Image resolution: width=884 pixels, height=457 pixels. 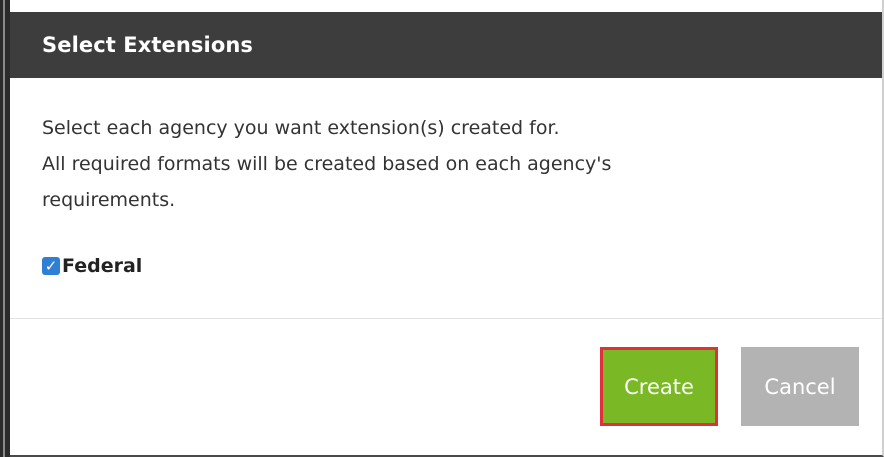 What do you see at coordinates (446, 318) in the screenshot?
I see `footer-divider` at bounding box center [446, 318].